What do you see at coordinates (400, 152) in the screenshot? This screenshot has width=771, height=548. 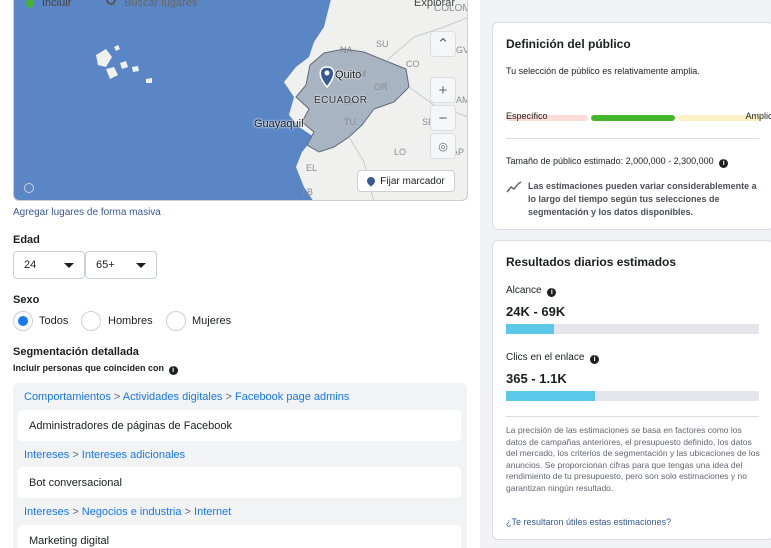 I see `map-region-label: LO` at bounding box center [400, 152].